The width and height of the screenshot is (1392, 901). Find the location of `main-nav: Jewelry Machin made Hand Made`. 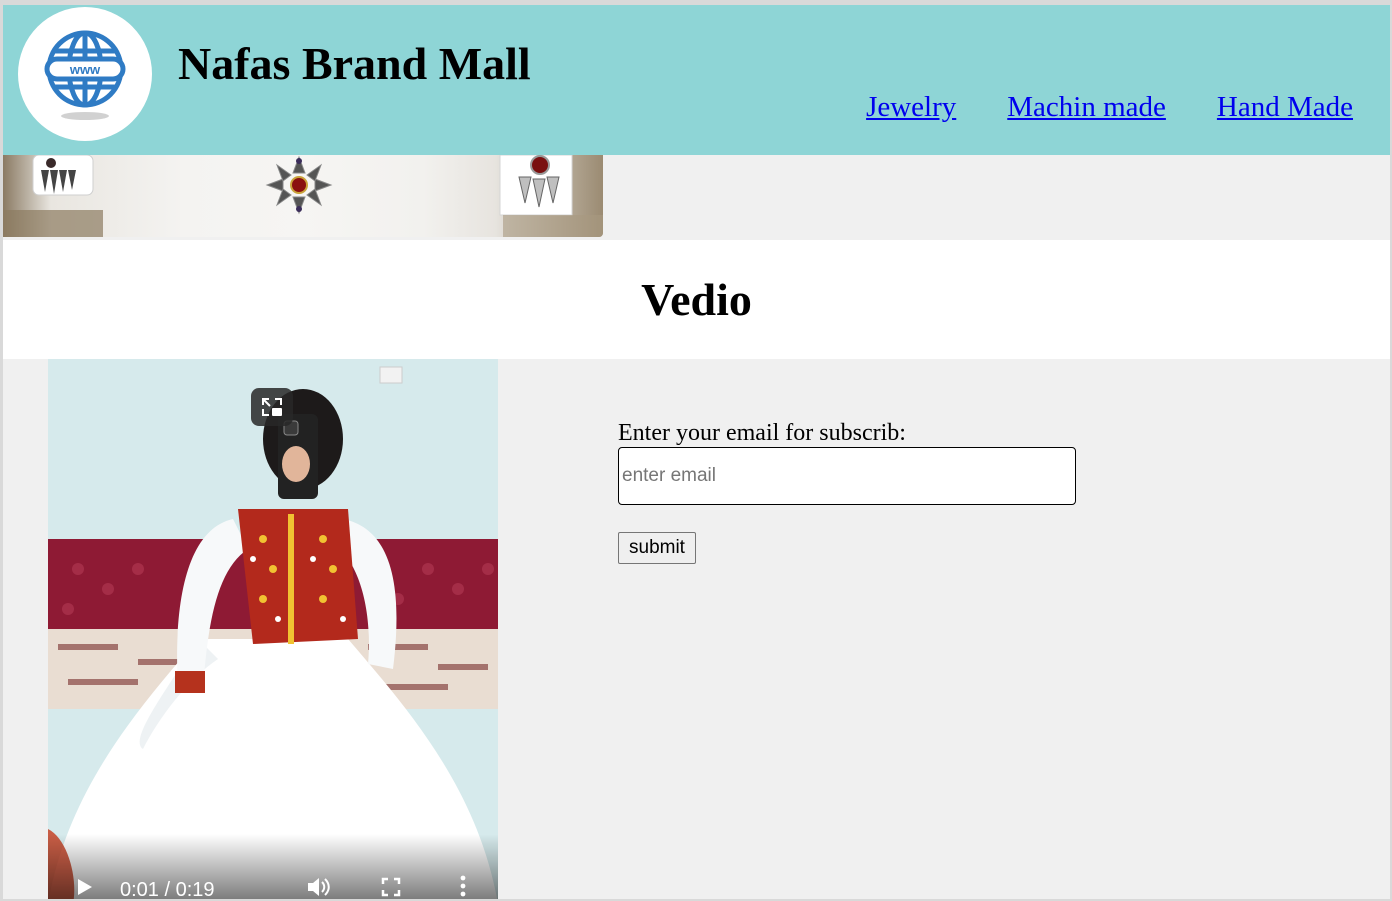

main-nav: Jewelry Machin made Hand Made is located at coordinates (1109, 107).